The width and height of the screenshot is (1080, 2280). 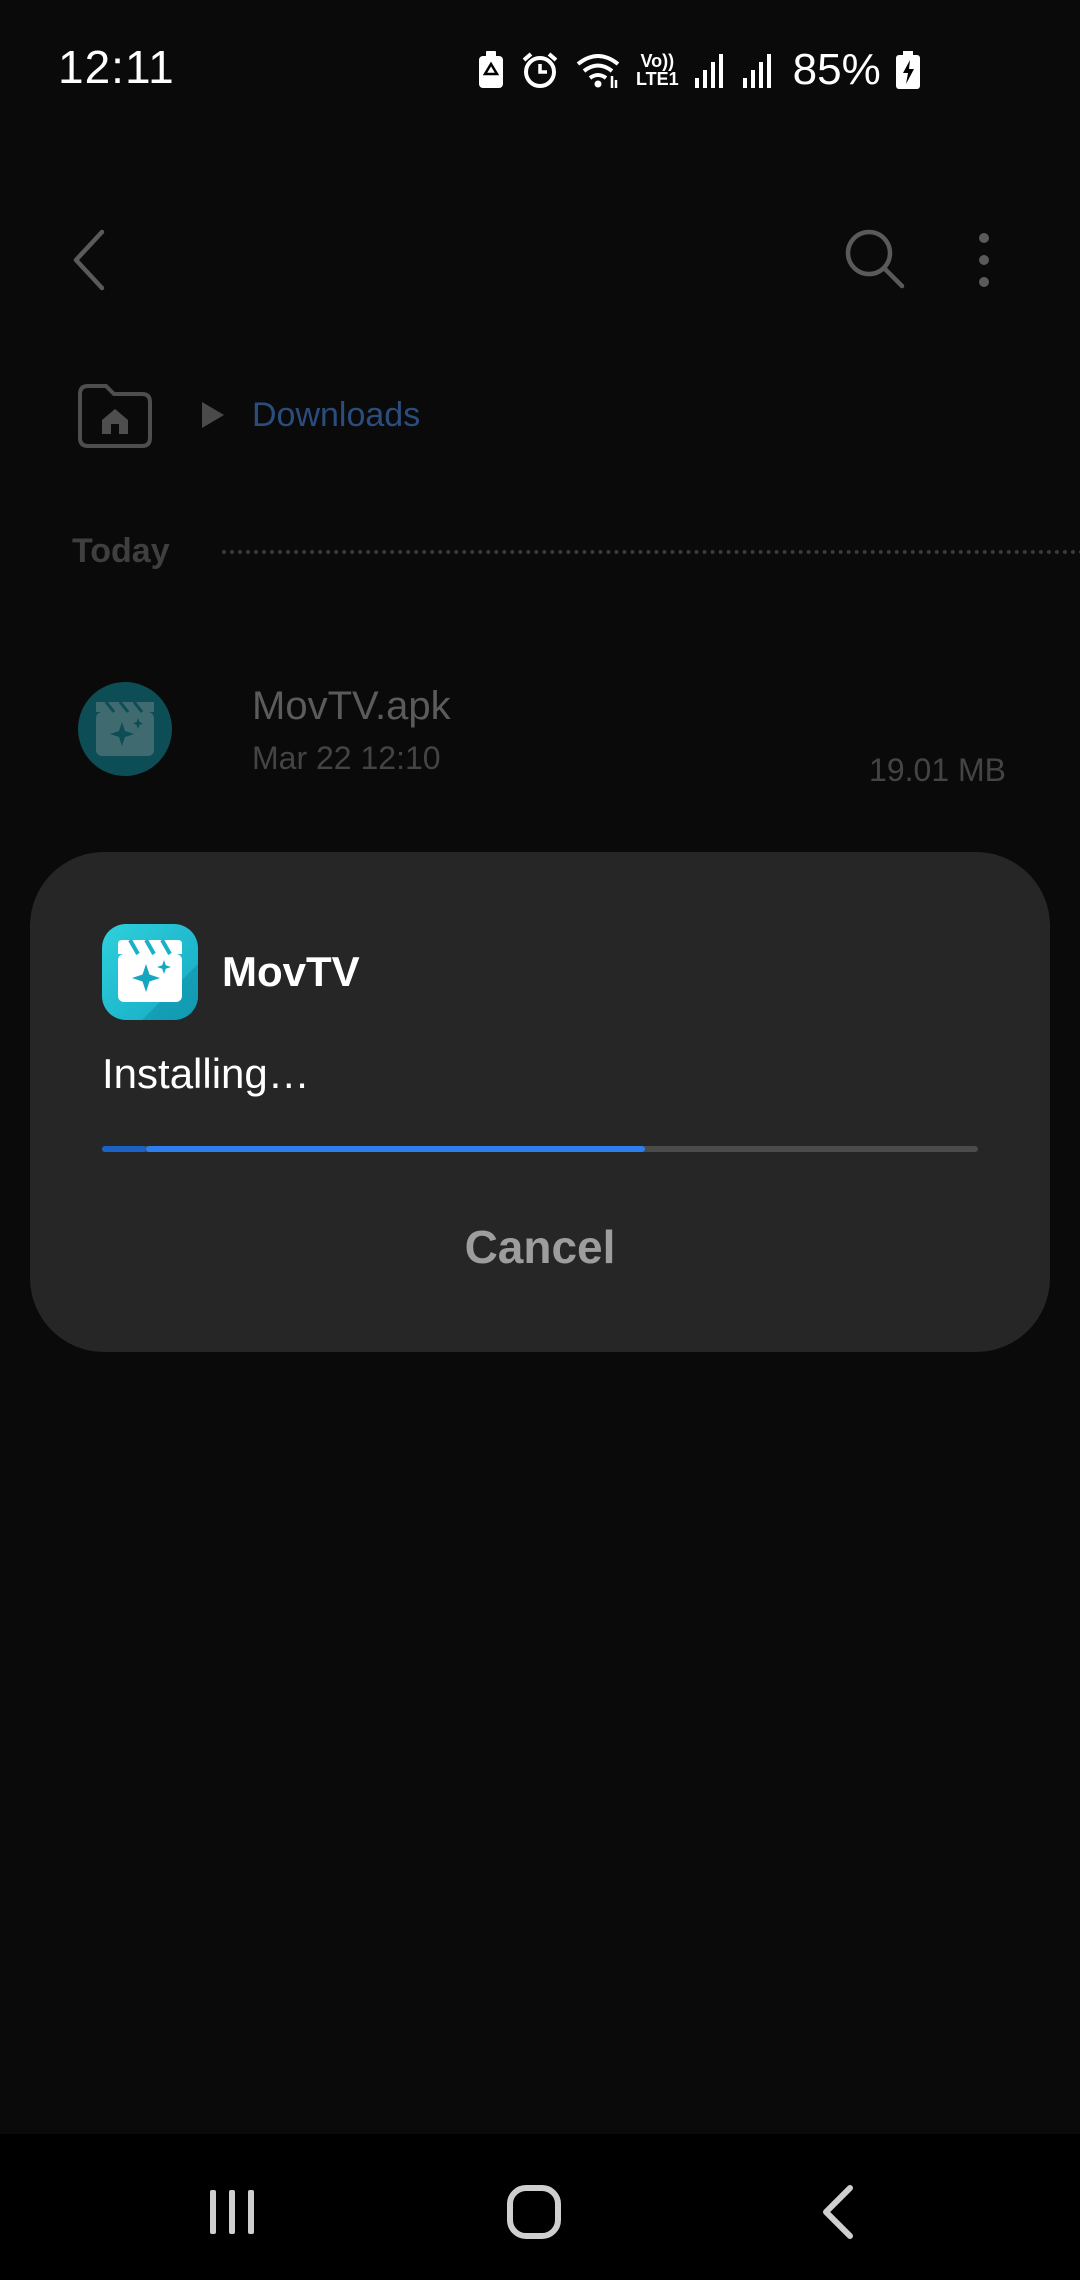 What do you see at coordinates (540, 260) in the screenshot?
I see `app-bar` at bounding box center [540, 260].